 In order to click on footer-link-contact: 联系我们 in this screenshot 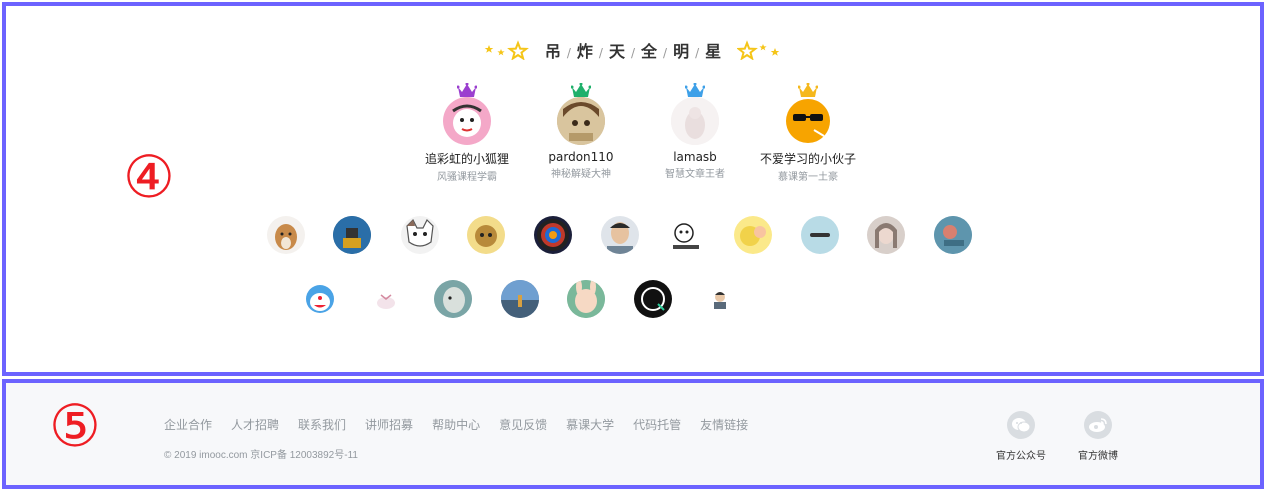, I will do `click(322, 424)`.